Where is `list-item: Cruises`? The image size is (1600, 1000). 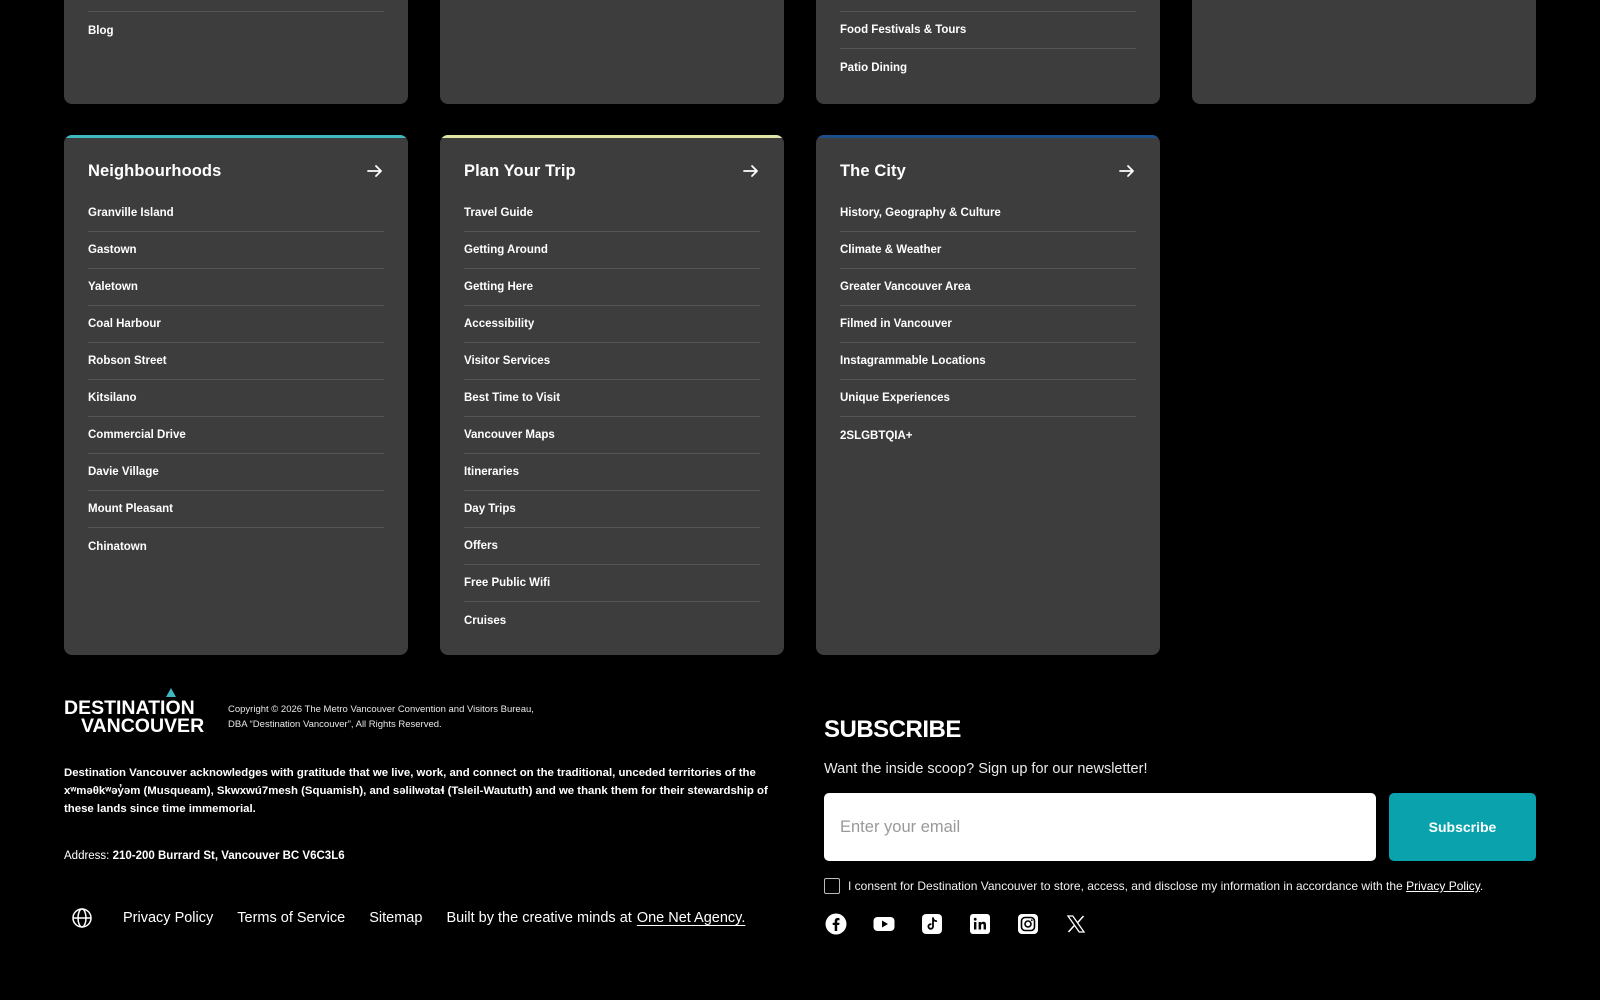
list-item: Cruises is located at coordinates (612, 620).